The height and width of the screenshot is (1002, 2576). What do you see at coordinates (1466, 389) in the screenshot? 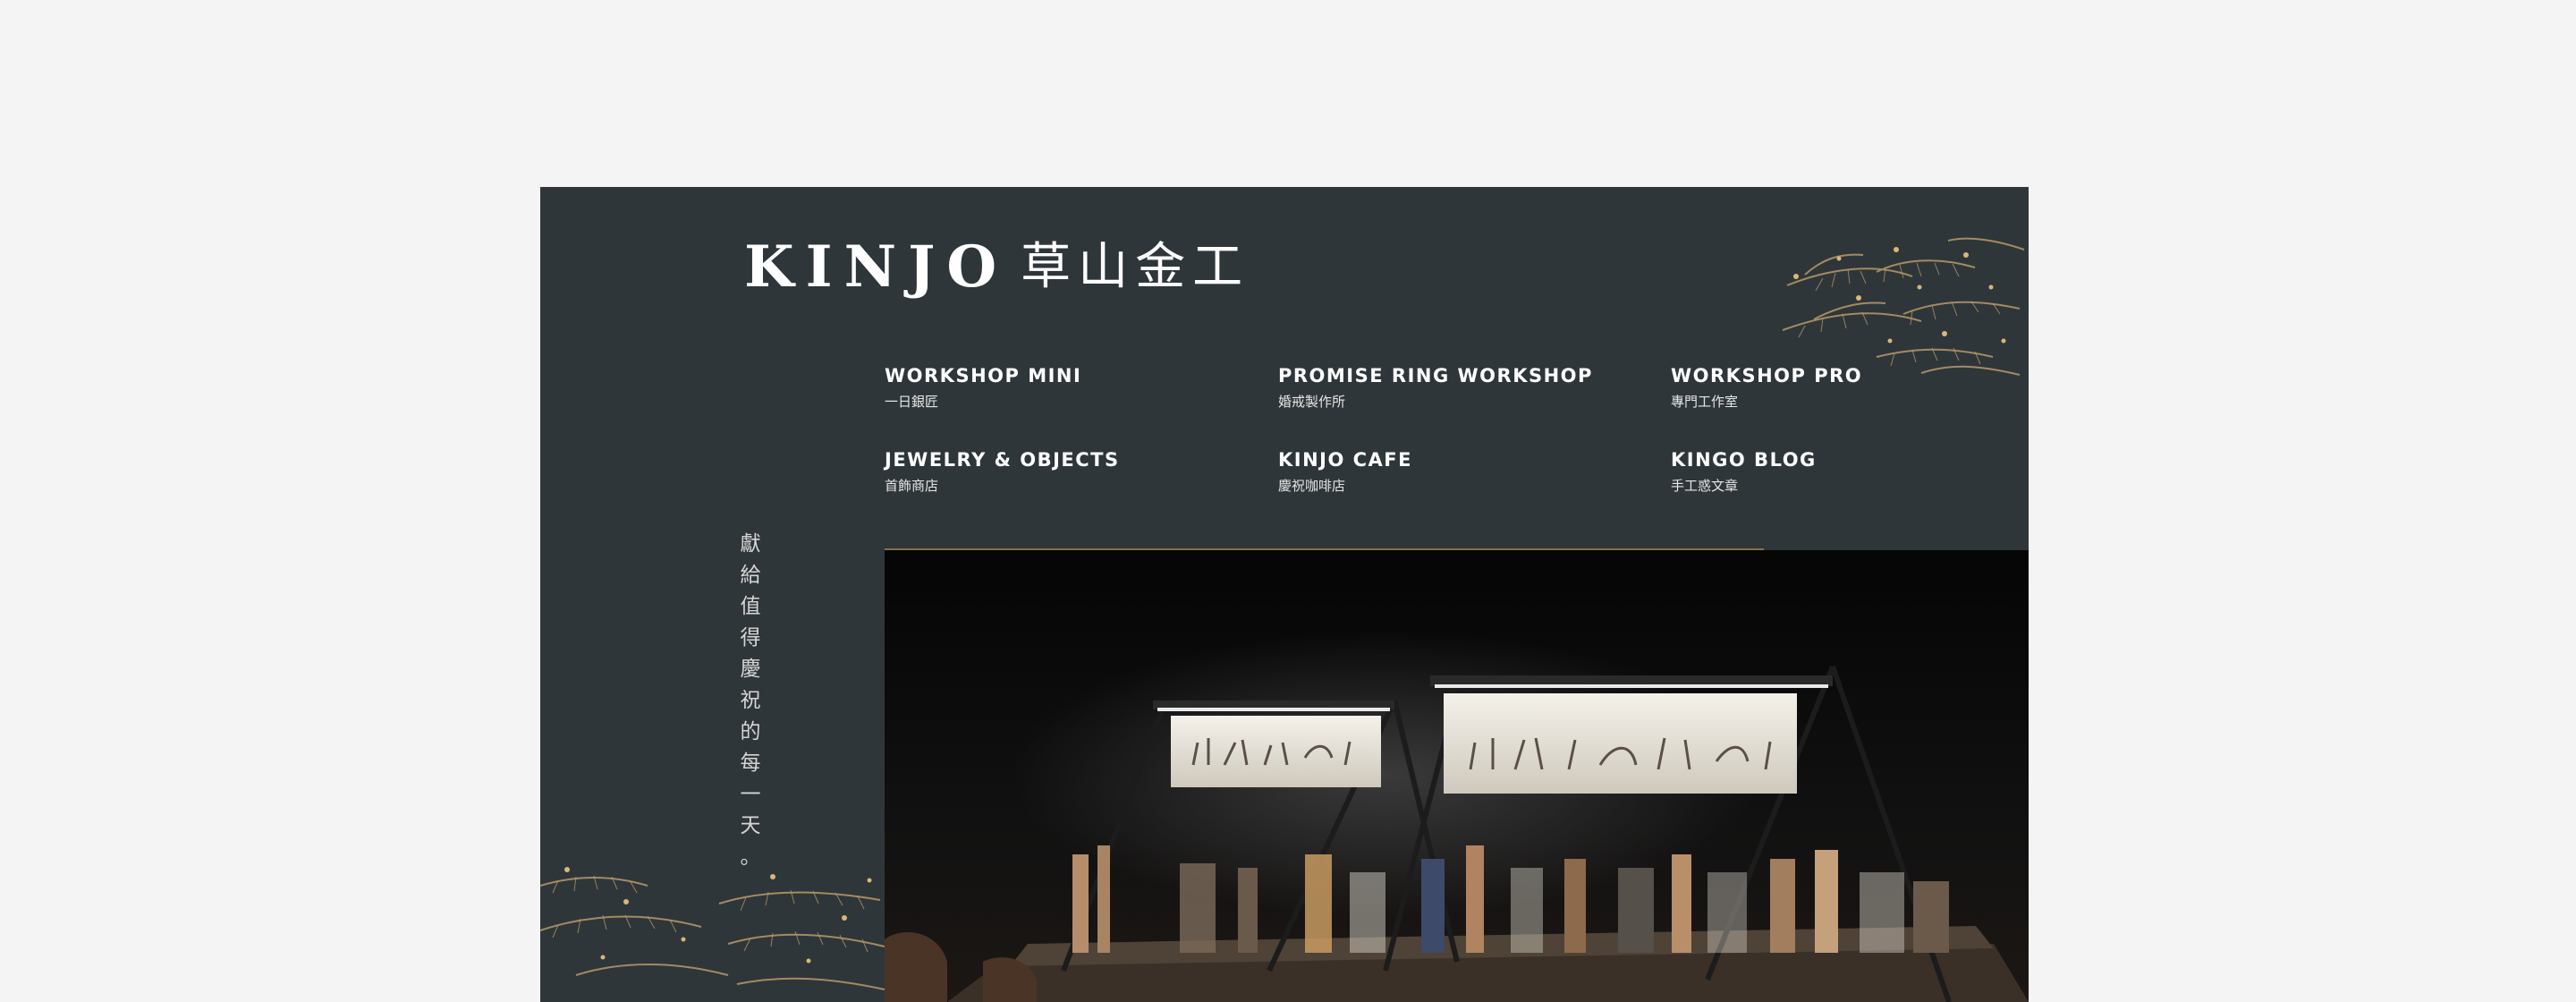
I see `nav-item-promise-ring-workshop: PROMISE RING WORKSHOP 婚戒製作所` at bounding box center [1466, 389].